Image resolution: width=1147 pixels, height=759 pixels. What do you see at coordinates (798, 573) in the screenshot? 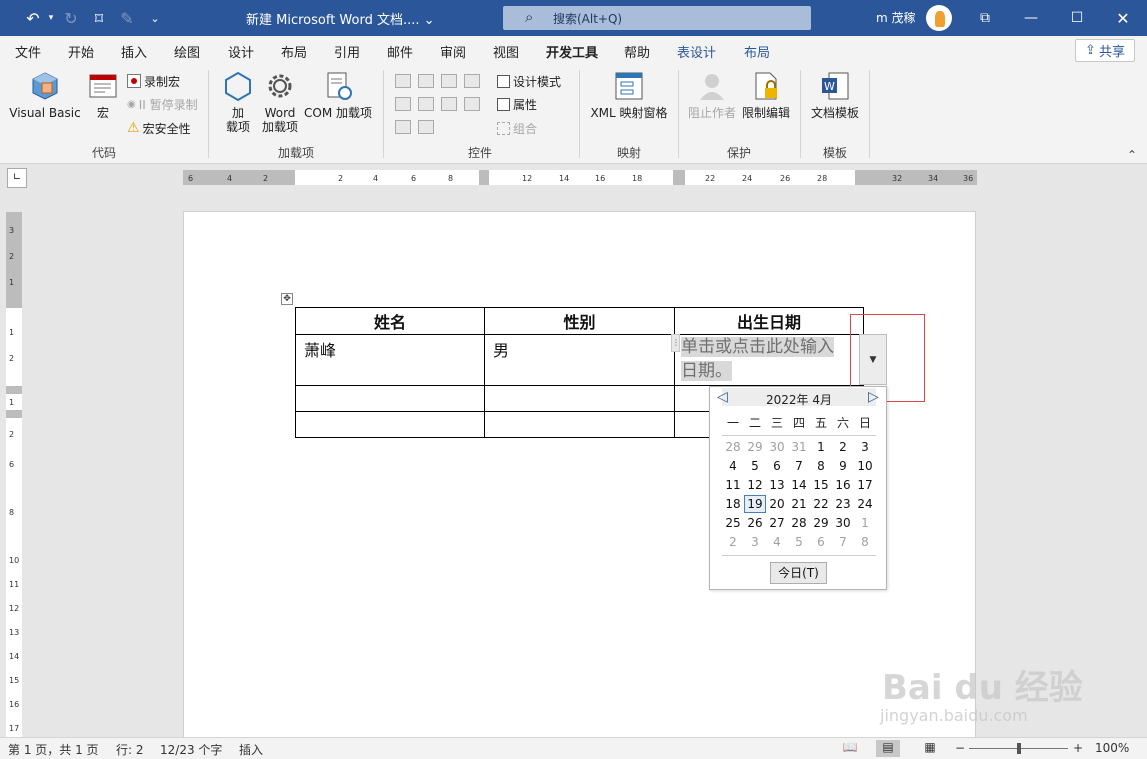
I see `today-button: 今日(T)` at bounding box center [798, 573].